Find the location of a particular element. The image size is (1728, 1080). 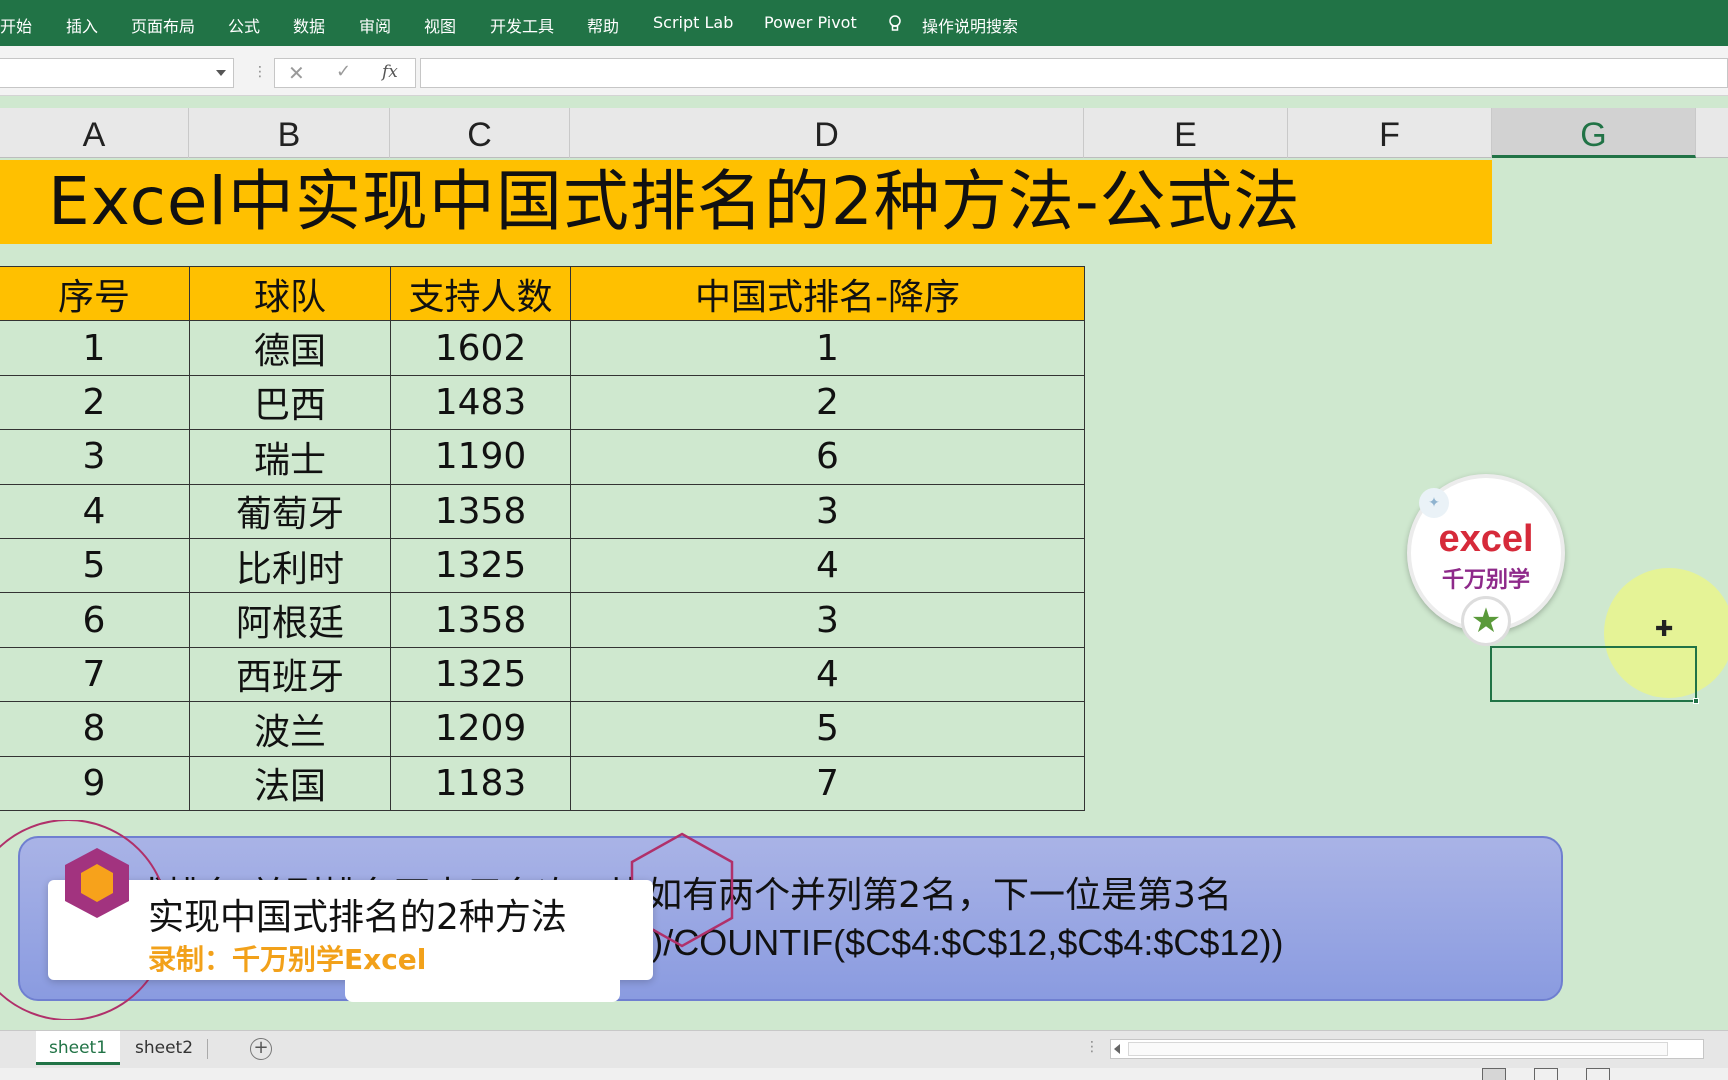

sheet-tab-sheet2: sheet2 is located at coordinates (164, 1048).